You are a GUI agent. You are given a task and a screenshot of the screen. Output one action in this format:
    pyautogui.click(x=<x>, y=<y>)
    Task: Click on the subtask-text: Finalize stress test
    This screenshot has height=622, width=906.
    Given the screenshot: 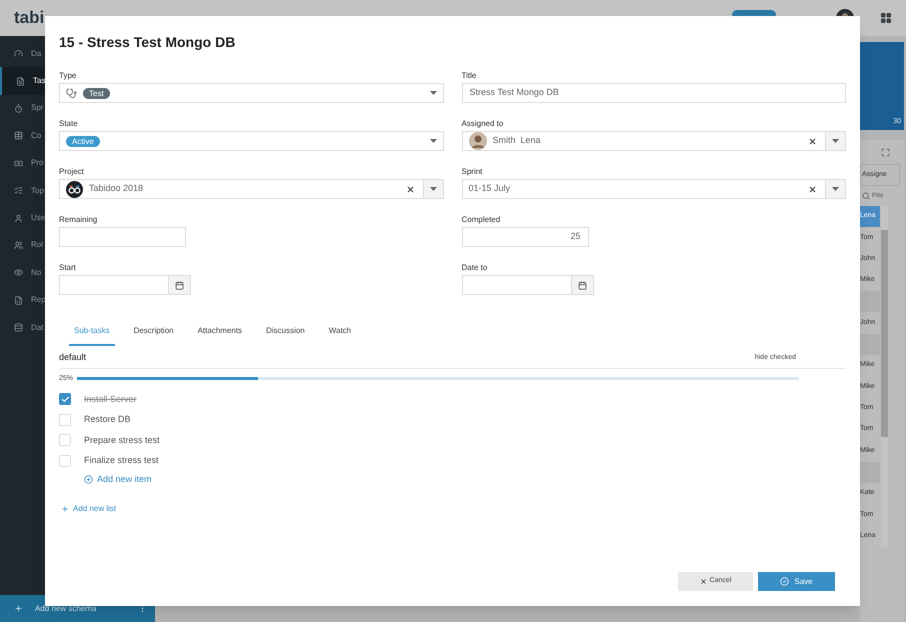 What is the action you would take?
    pyautogui.click(x=121, y=460)
    